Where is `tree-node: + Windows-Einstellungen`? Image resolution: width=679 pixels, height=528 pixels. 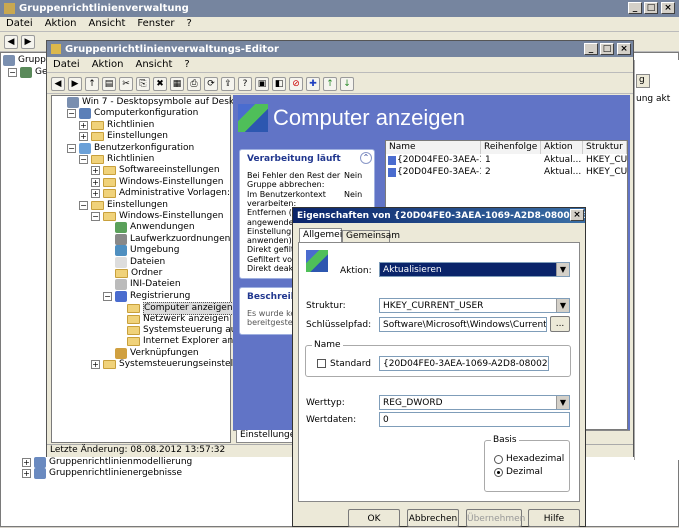
tree-node: + Windows-Einstellungen is located at coordinates (157, 182).